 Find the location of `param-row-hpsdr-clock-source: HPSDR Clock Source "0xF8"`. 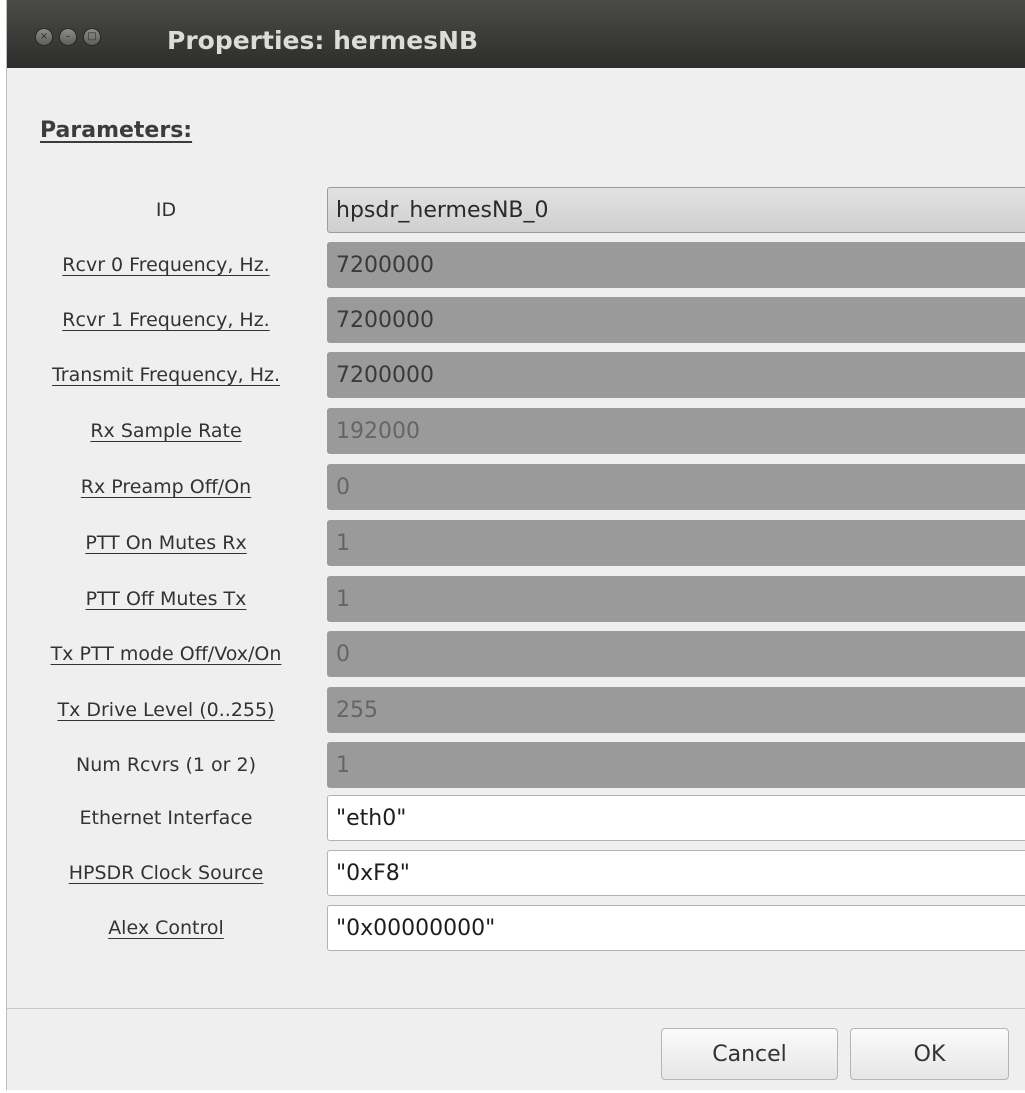

param-row-hpsdr-clock-source: HPSDR Clock Source "0xF8" is located at coordinates (516, 873).